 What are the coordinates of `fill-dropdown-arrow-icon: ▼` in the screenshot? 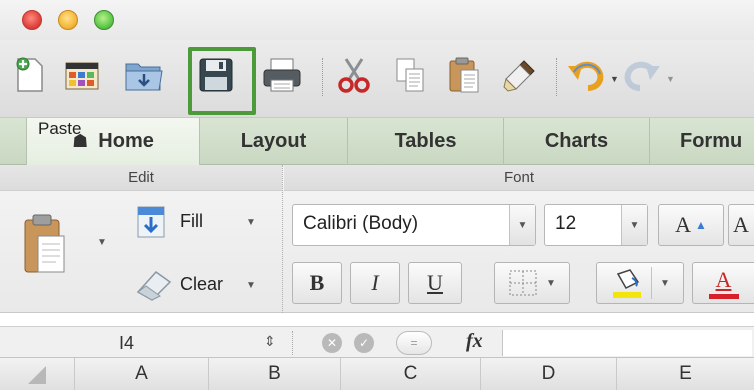 It's located at (251, 222).